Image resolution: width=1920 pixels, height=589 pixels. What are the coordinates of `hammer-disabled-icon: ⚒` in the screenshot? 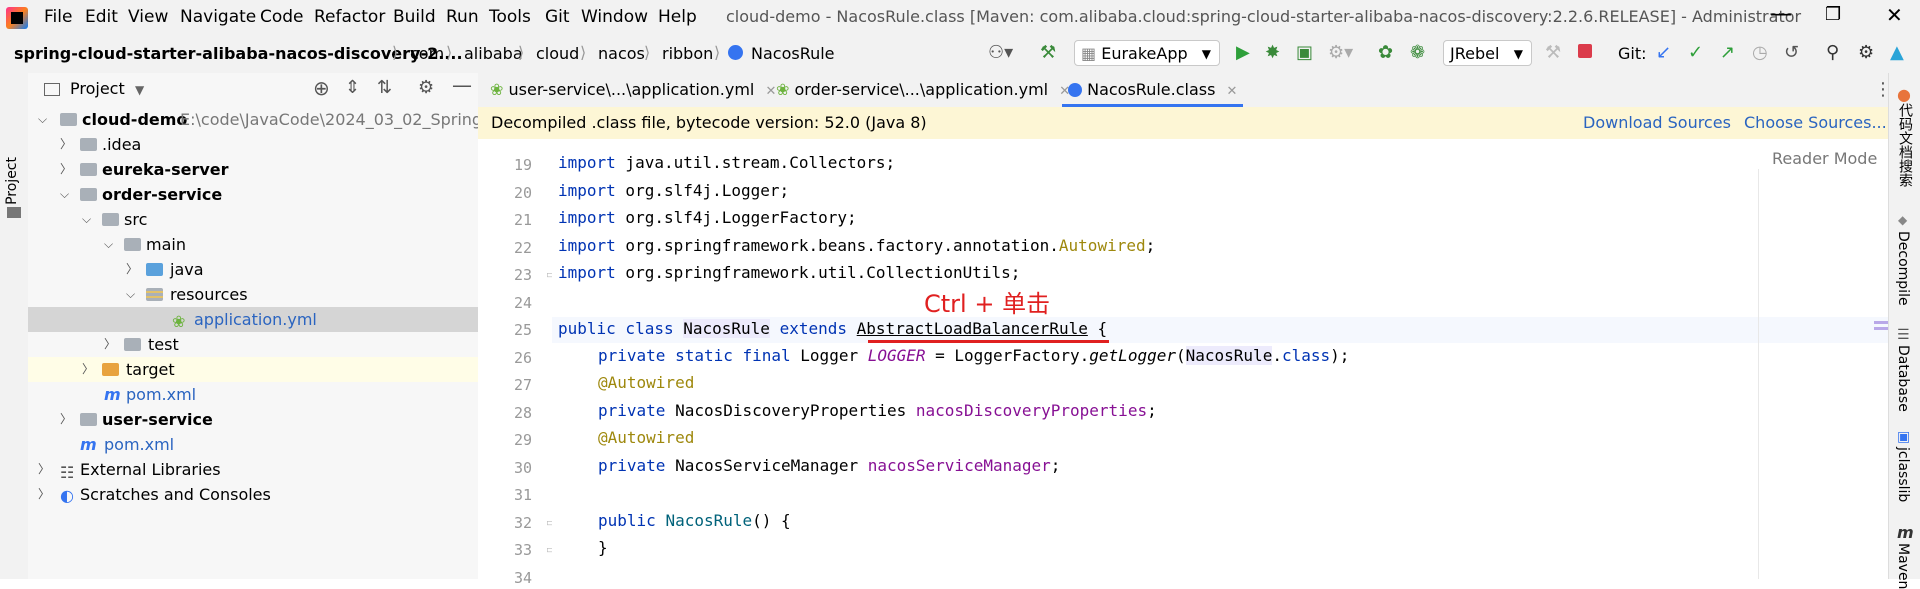 It's located at (1553, 52).